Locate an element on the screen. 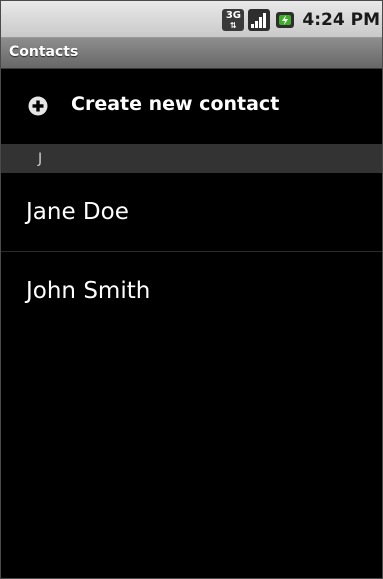 The image size is (383, 579). contact-name: Jane Doe is located at coordinates (77, 212).